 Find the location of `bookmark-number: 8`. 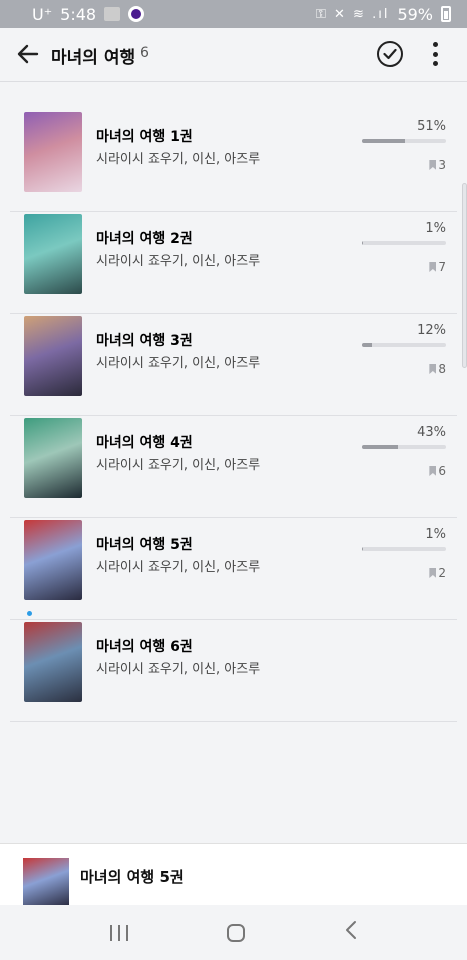

bookmark-number: 8 is located at coordinates (442, 369).